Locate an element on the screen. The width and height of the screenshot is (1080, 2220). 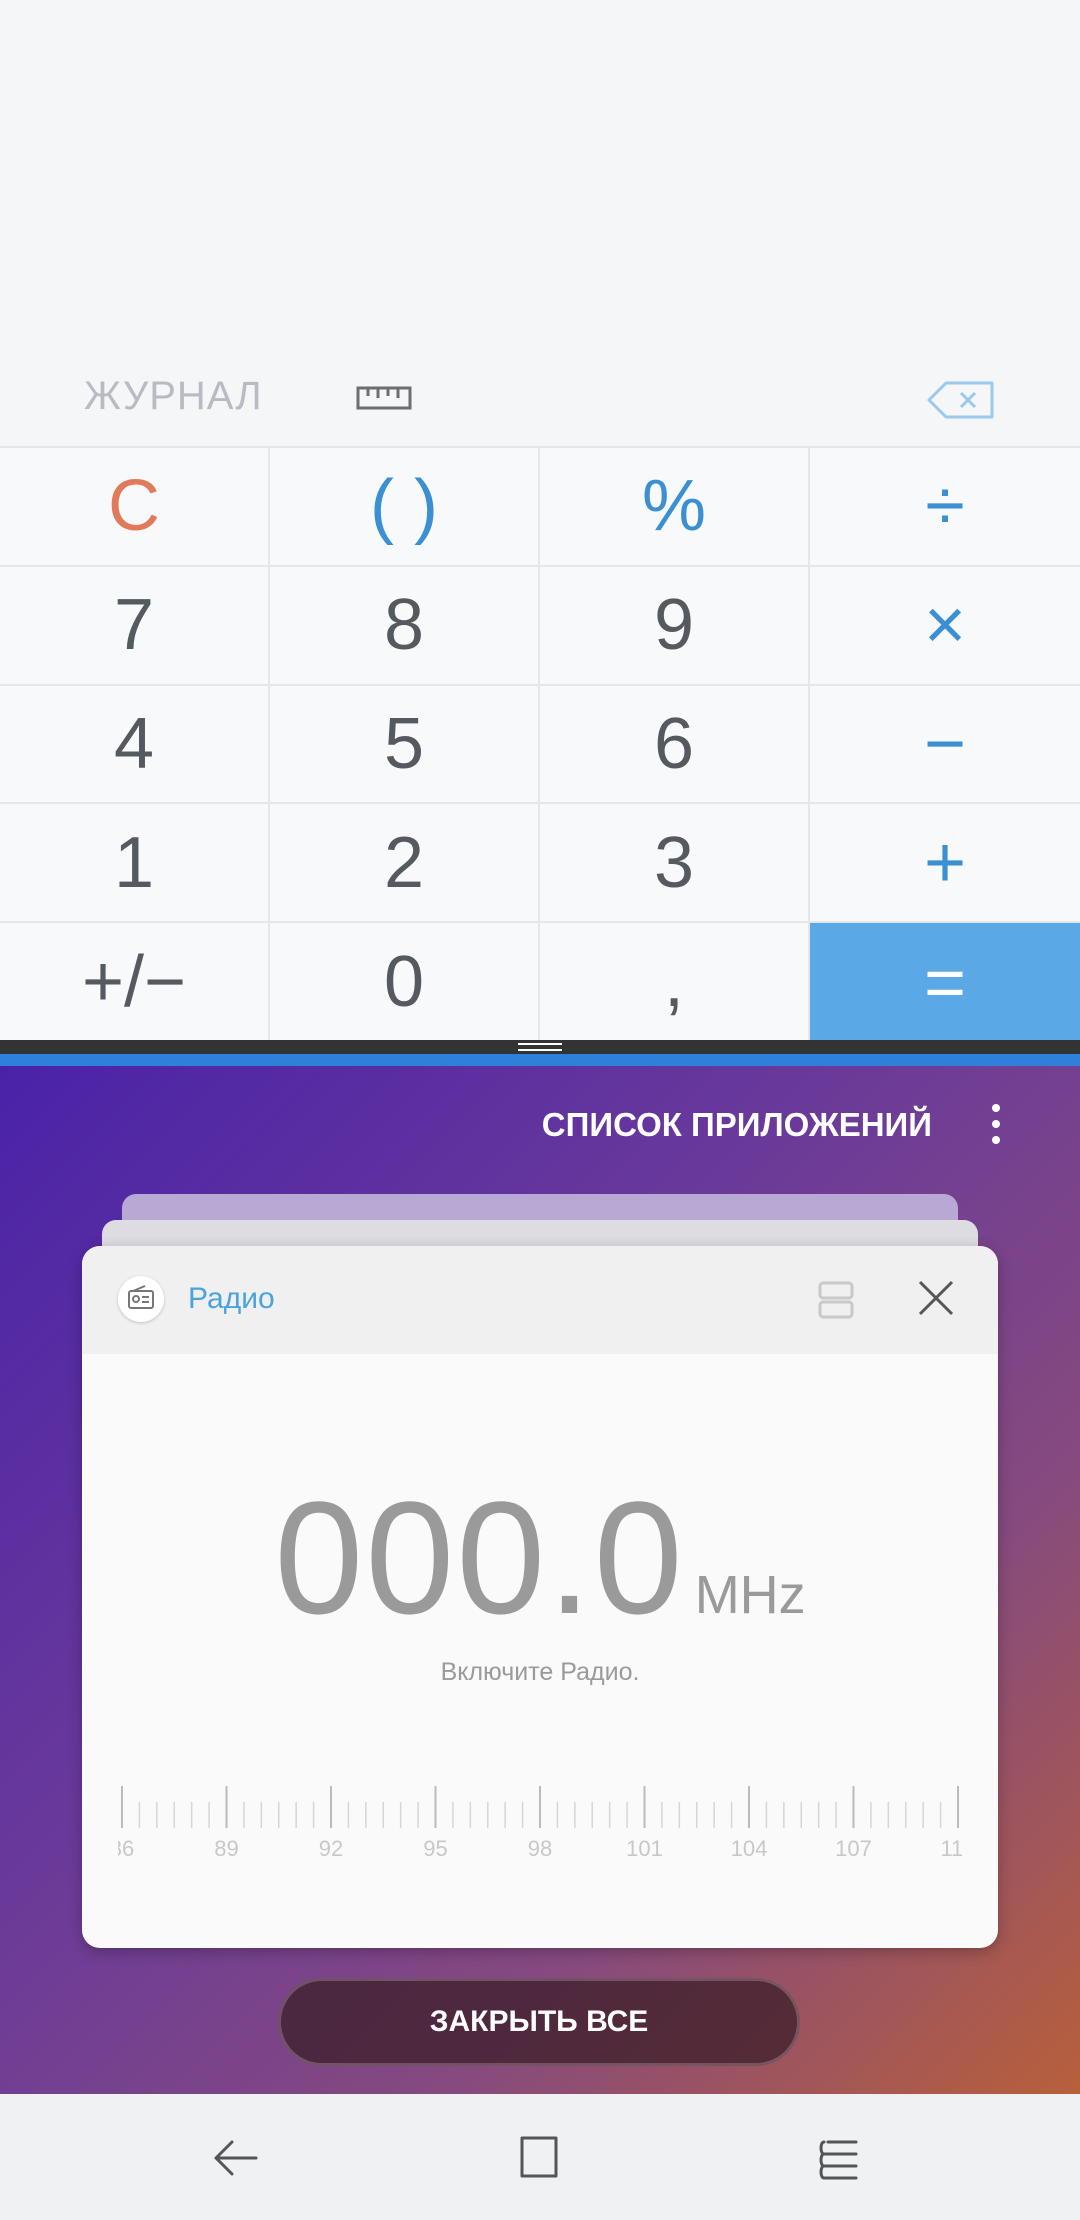
radio-app-icon is located at coordinates (141, 1299).